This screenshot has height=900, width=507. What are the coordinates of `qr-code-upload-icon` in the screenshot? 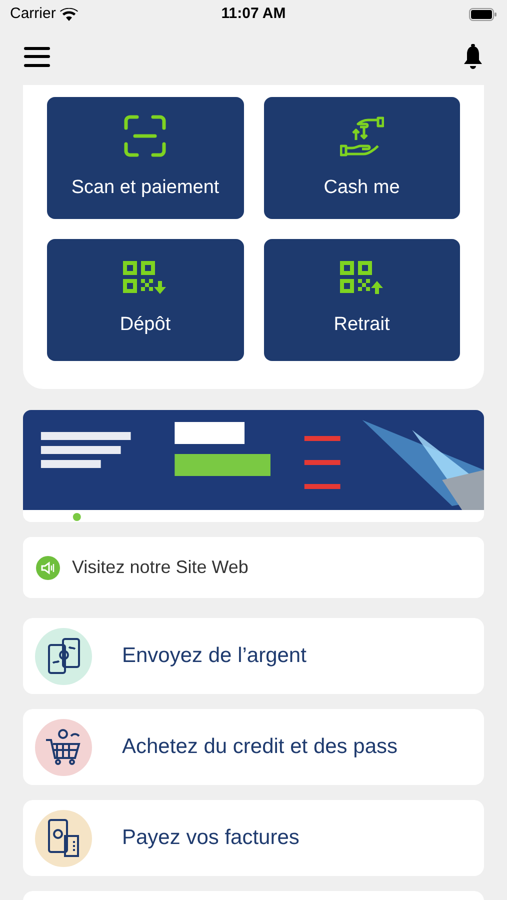 It's located at (362, 277).